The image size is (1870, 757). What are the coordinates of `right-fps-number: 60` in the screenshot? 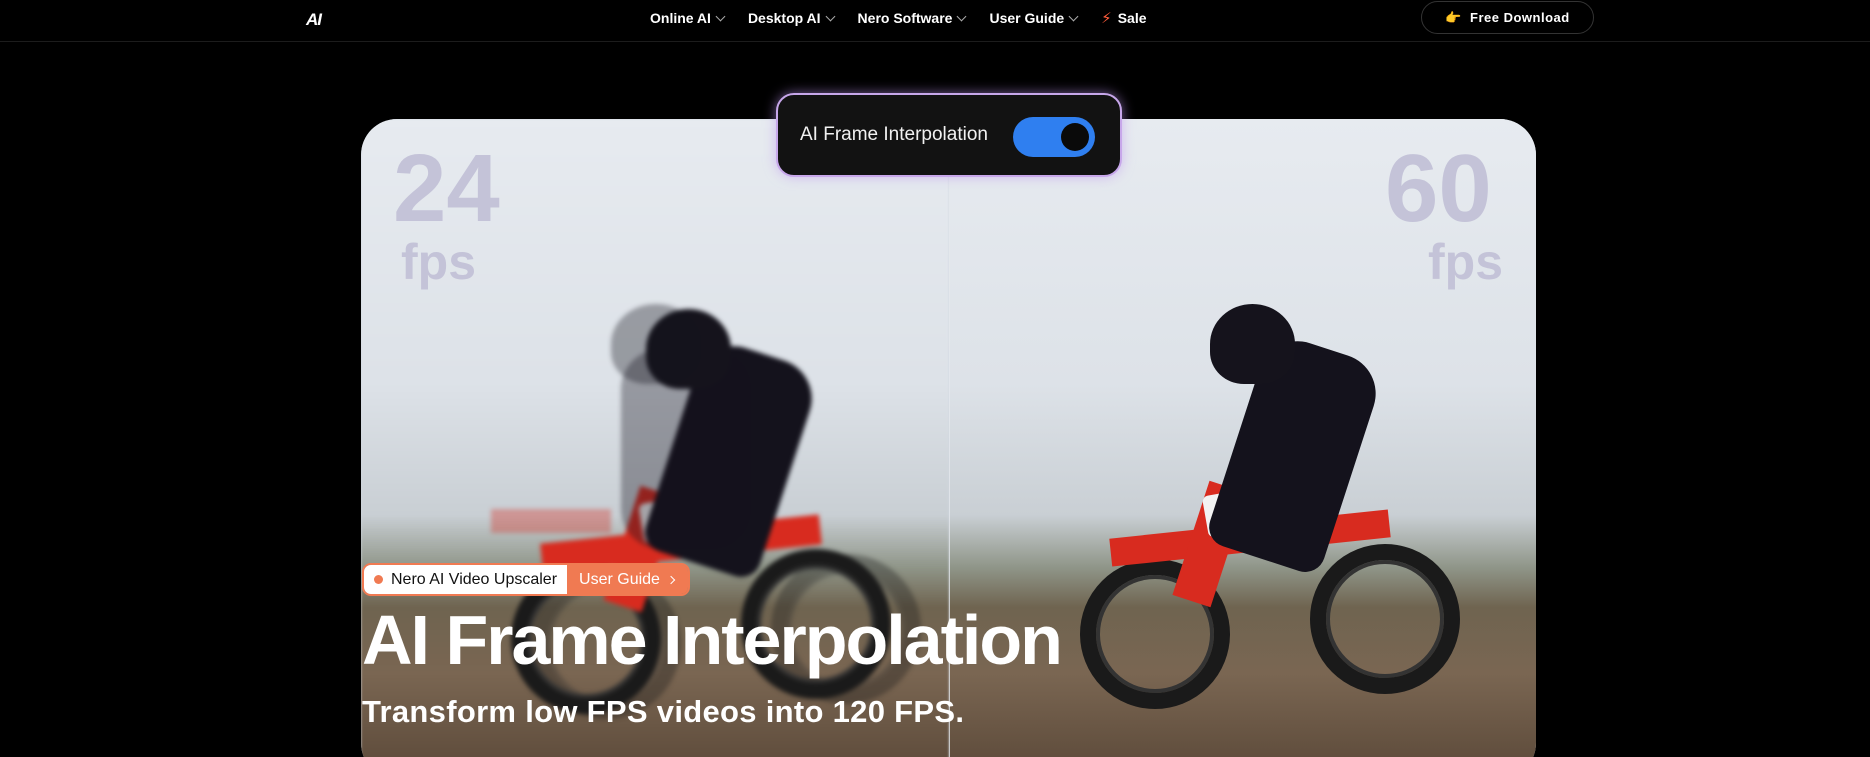 It's located at (1438, 188).